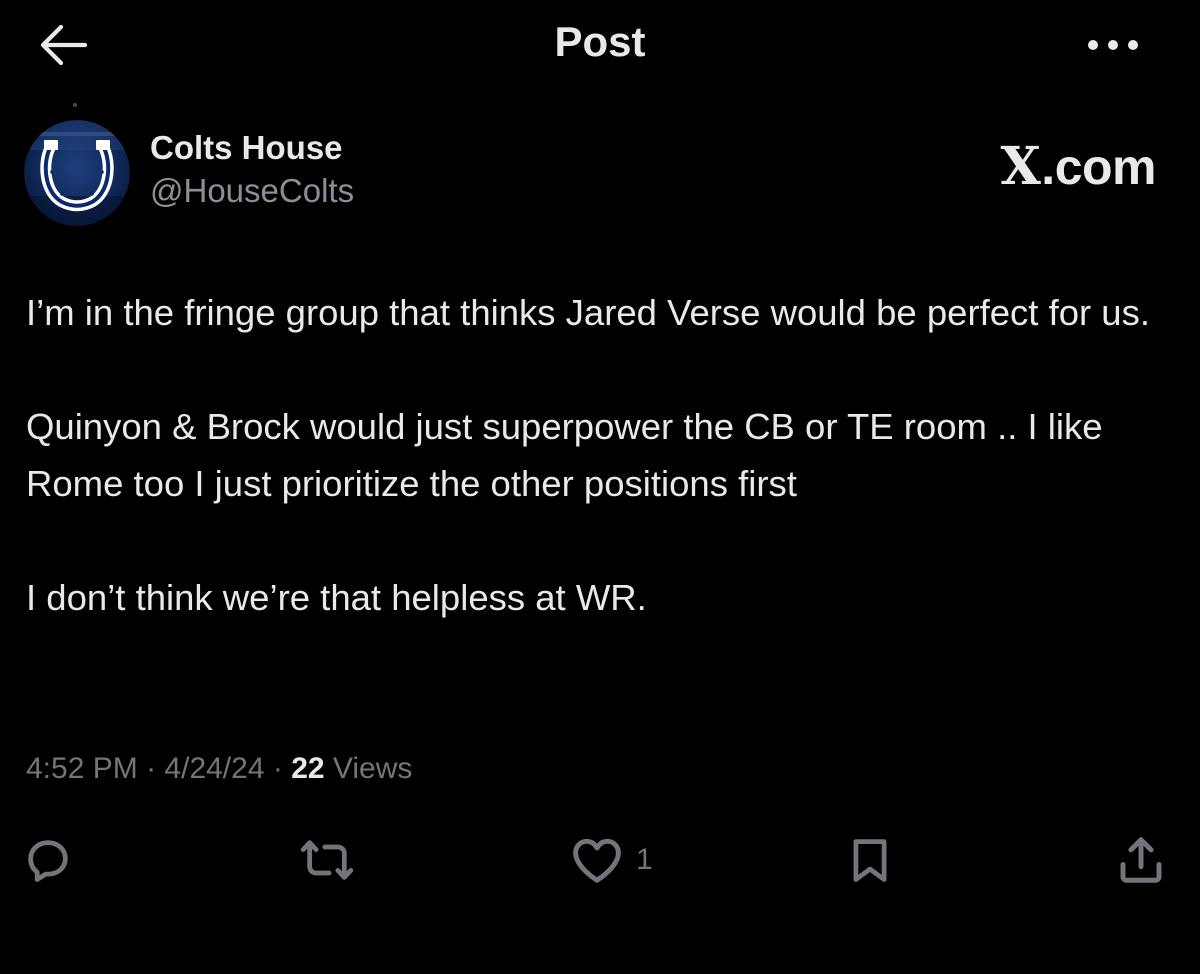 The height and width of the screenshot is (974, 1200). Describe the element at coordinates (1020, 166) in the screenshot. I see `x-logo-icon: X` at that location.